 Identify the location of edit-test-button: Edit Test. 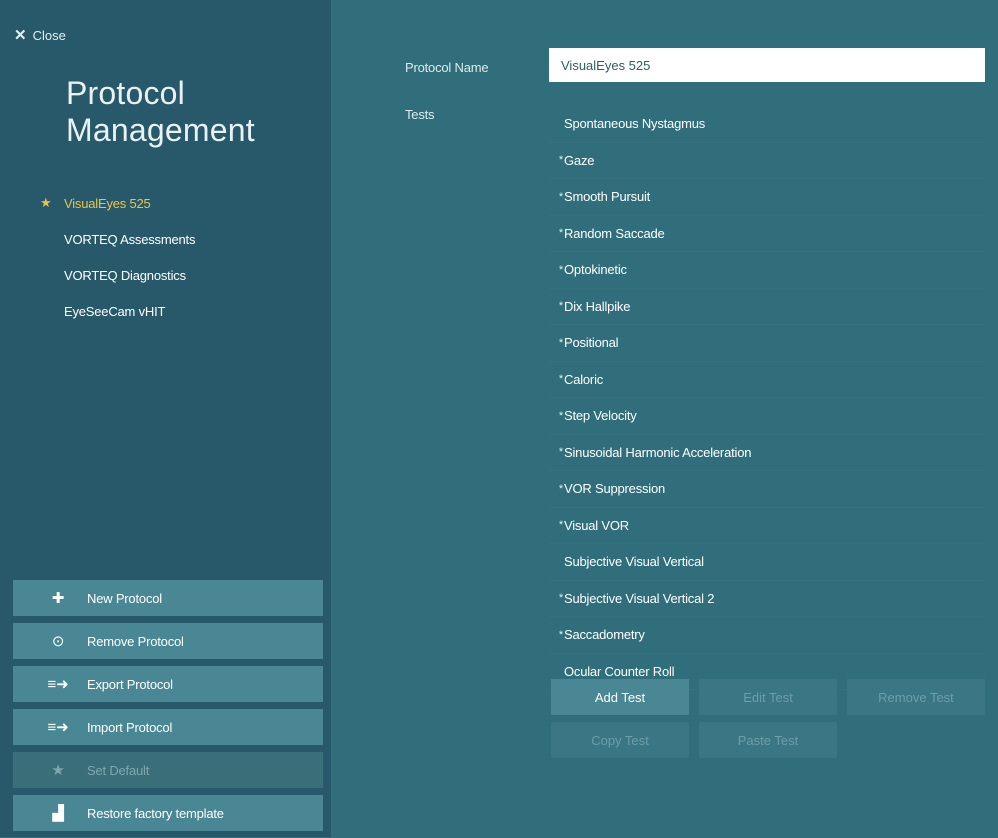
(768, 697).